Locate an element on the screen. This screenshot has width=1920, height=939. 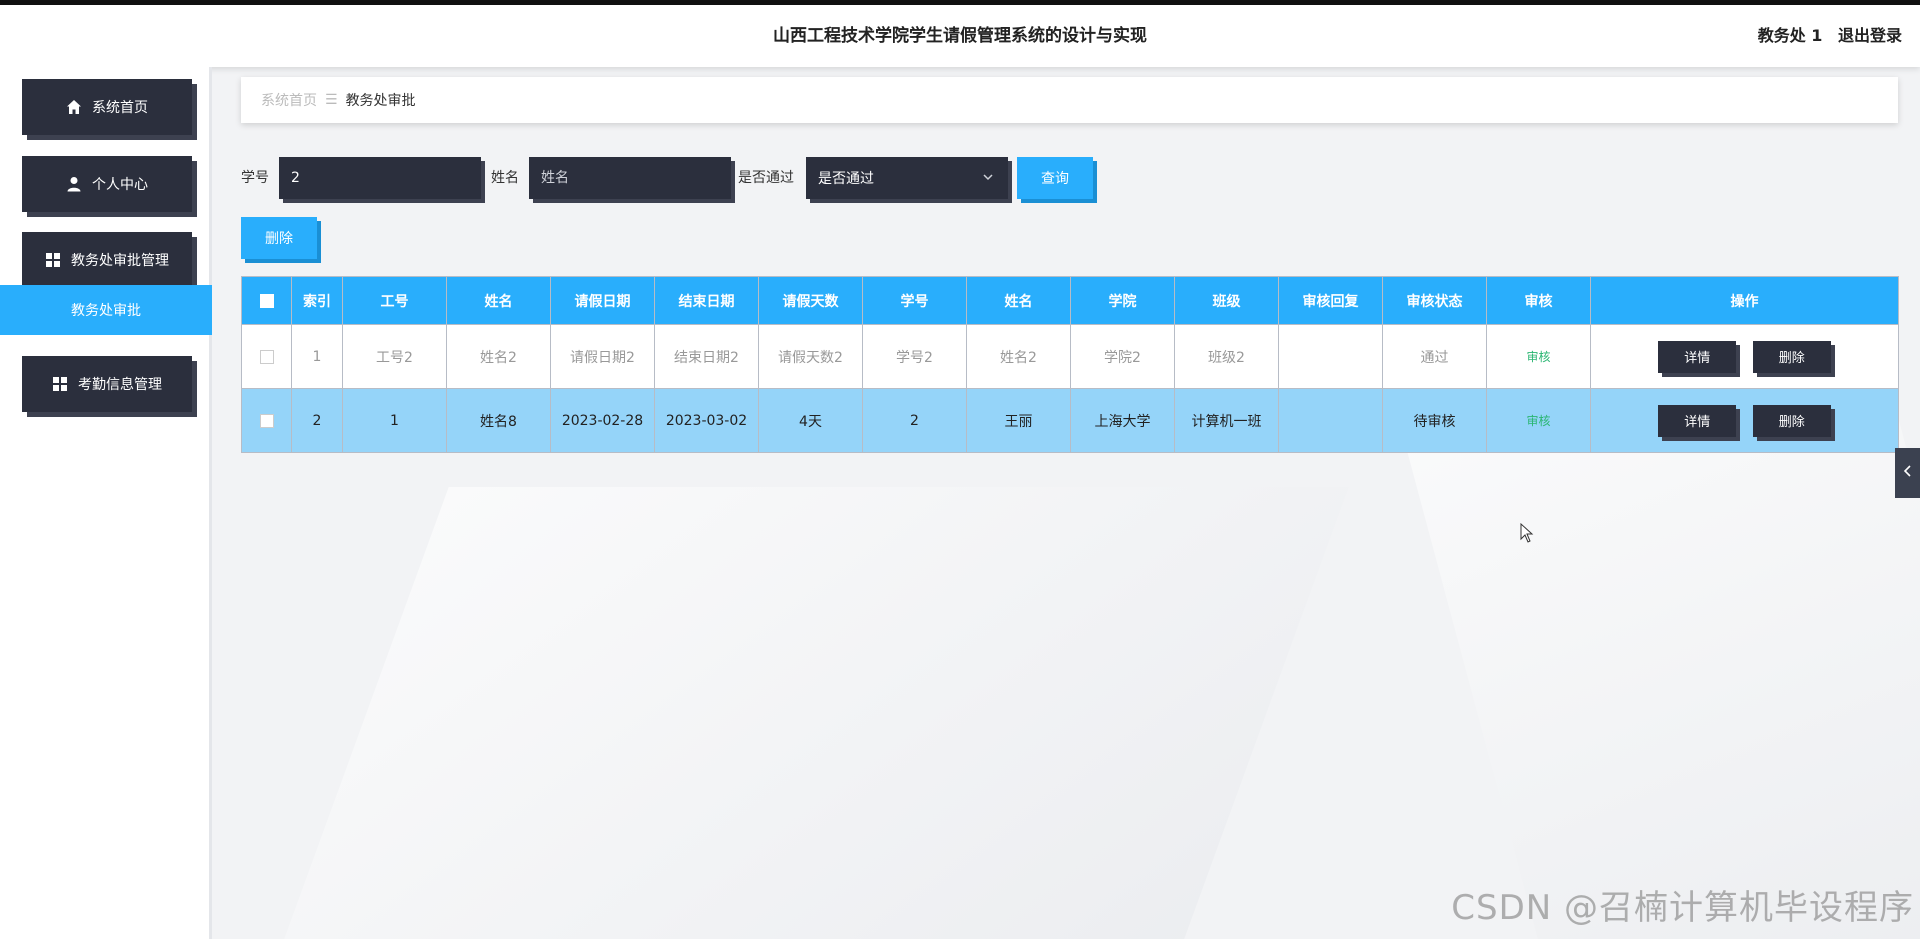
column-header: 结束日期 is located at coordinates (706, 300).